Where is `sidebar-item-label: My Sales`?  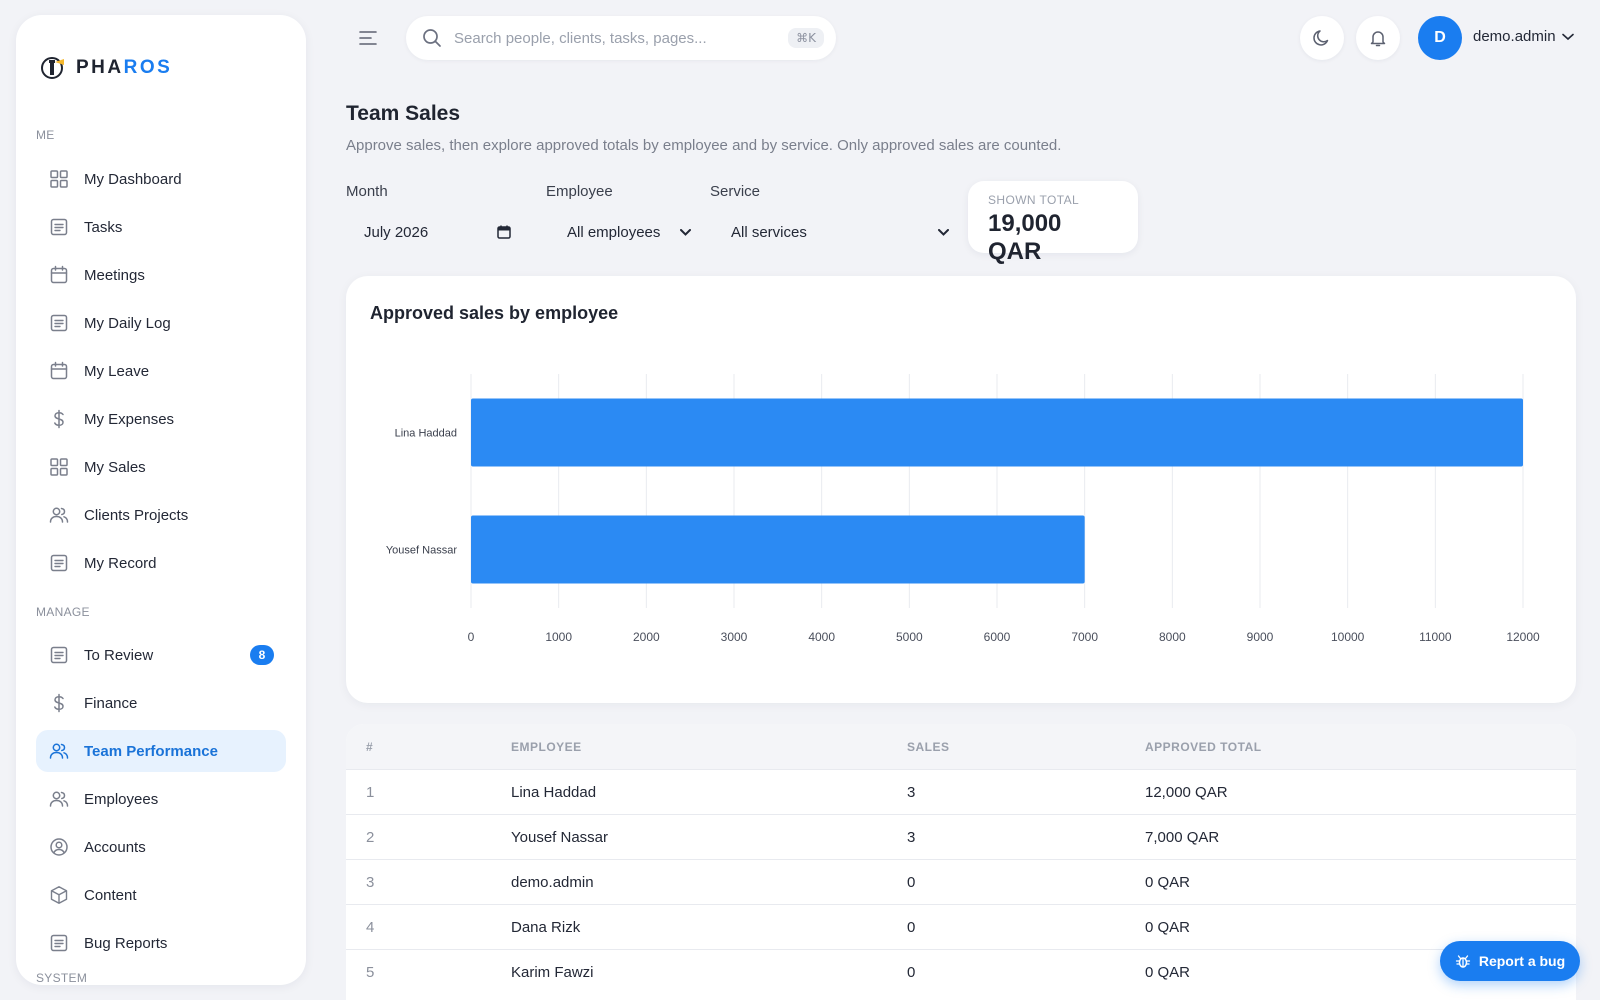
sidebar-item-label: My Sales is located at coordinates (115, 467).